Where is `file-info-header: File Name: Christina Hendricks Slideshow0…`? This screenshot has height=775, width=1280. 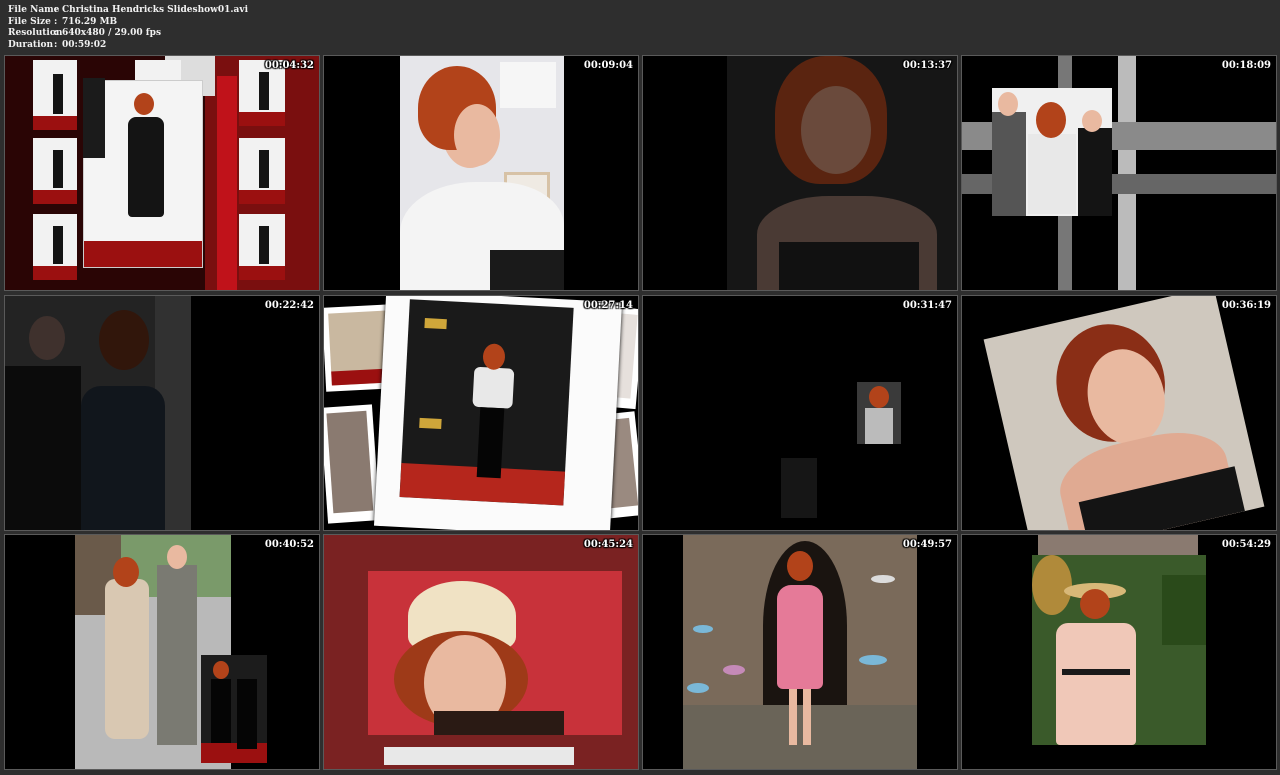
file-info-header: File Name: Christina Hendricks Slideshow0… is located at coordinates (128, 28).